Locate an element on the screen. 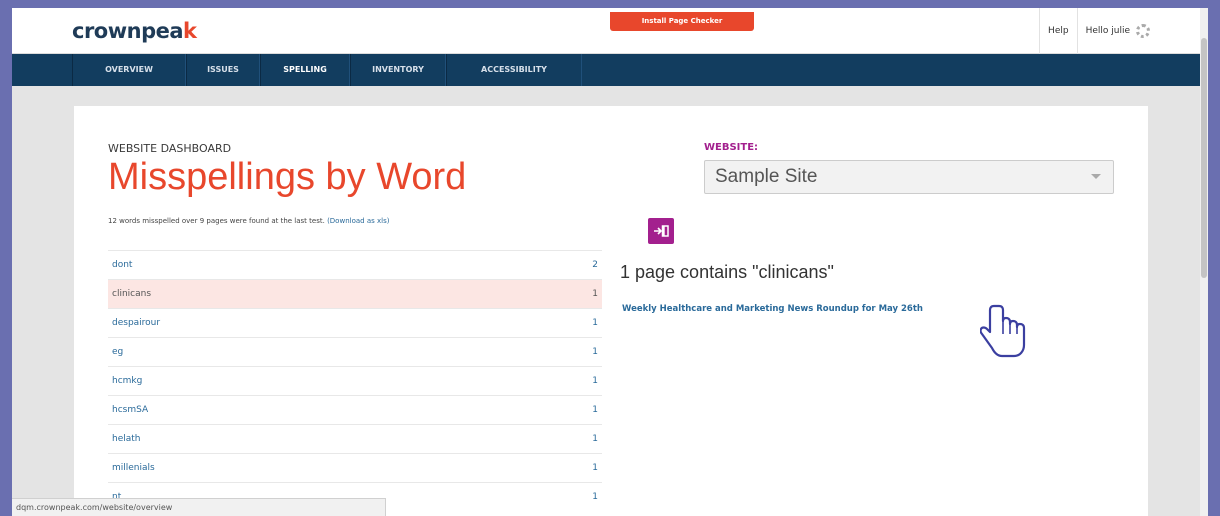  tab-accessibility: ACCESSIBILITY is located at coordinates (514, 70).